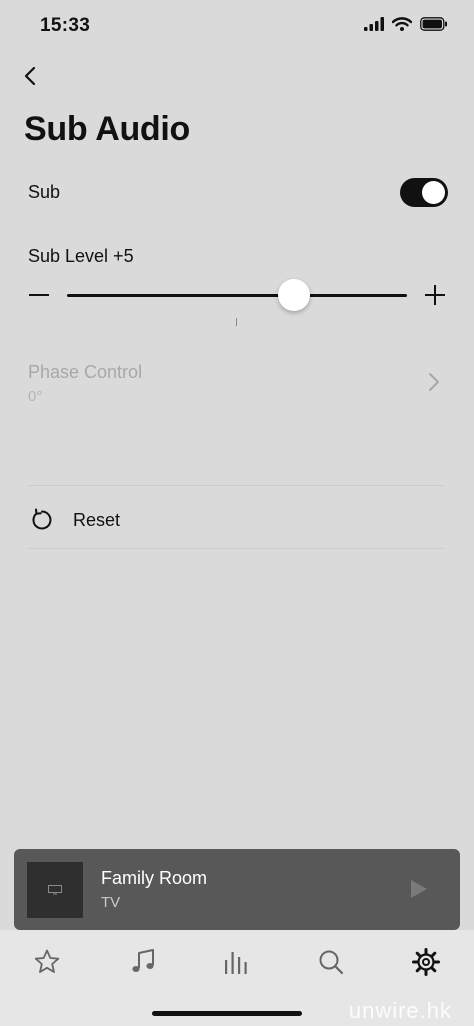  I want to click on plus-icon, so click(435, 295).